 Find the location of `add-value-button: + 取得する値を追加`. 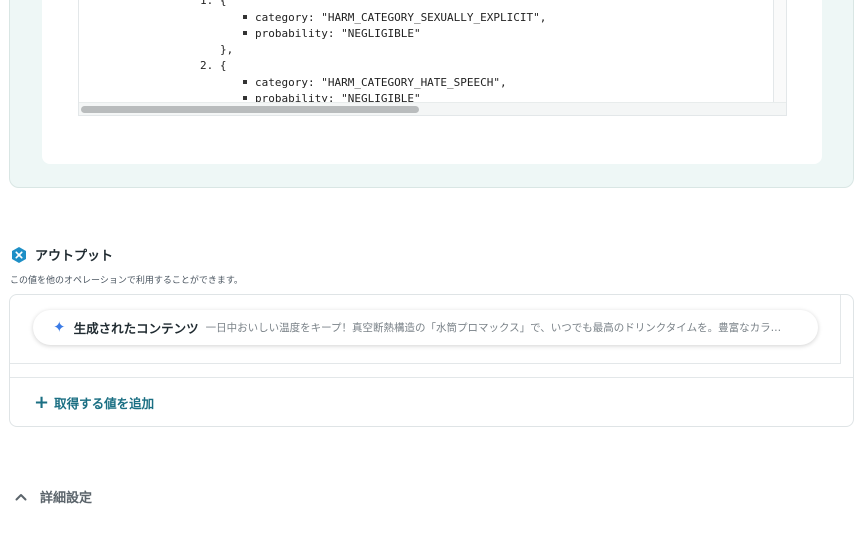

add-value-button: + 取得する値を追加 is located at coordinates (94, 402).